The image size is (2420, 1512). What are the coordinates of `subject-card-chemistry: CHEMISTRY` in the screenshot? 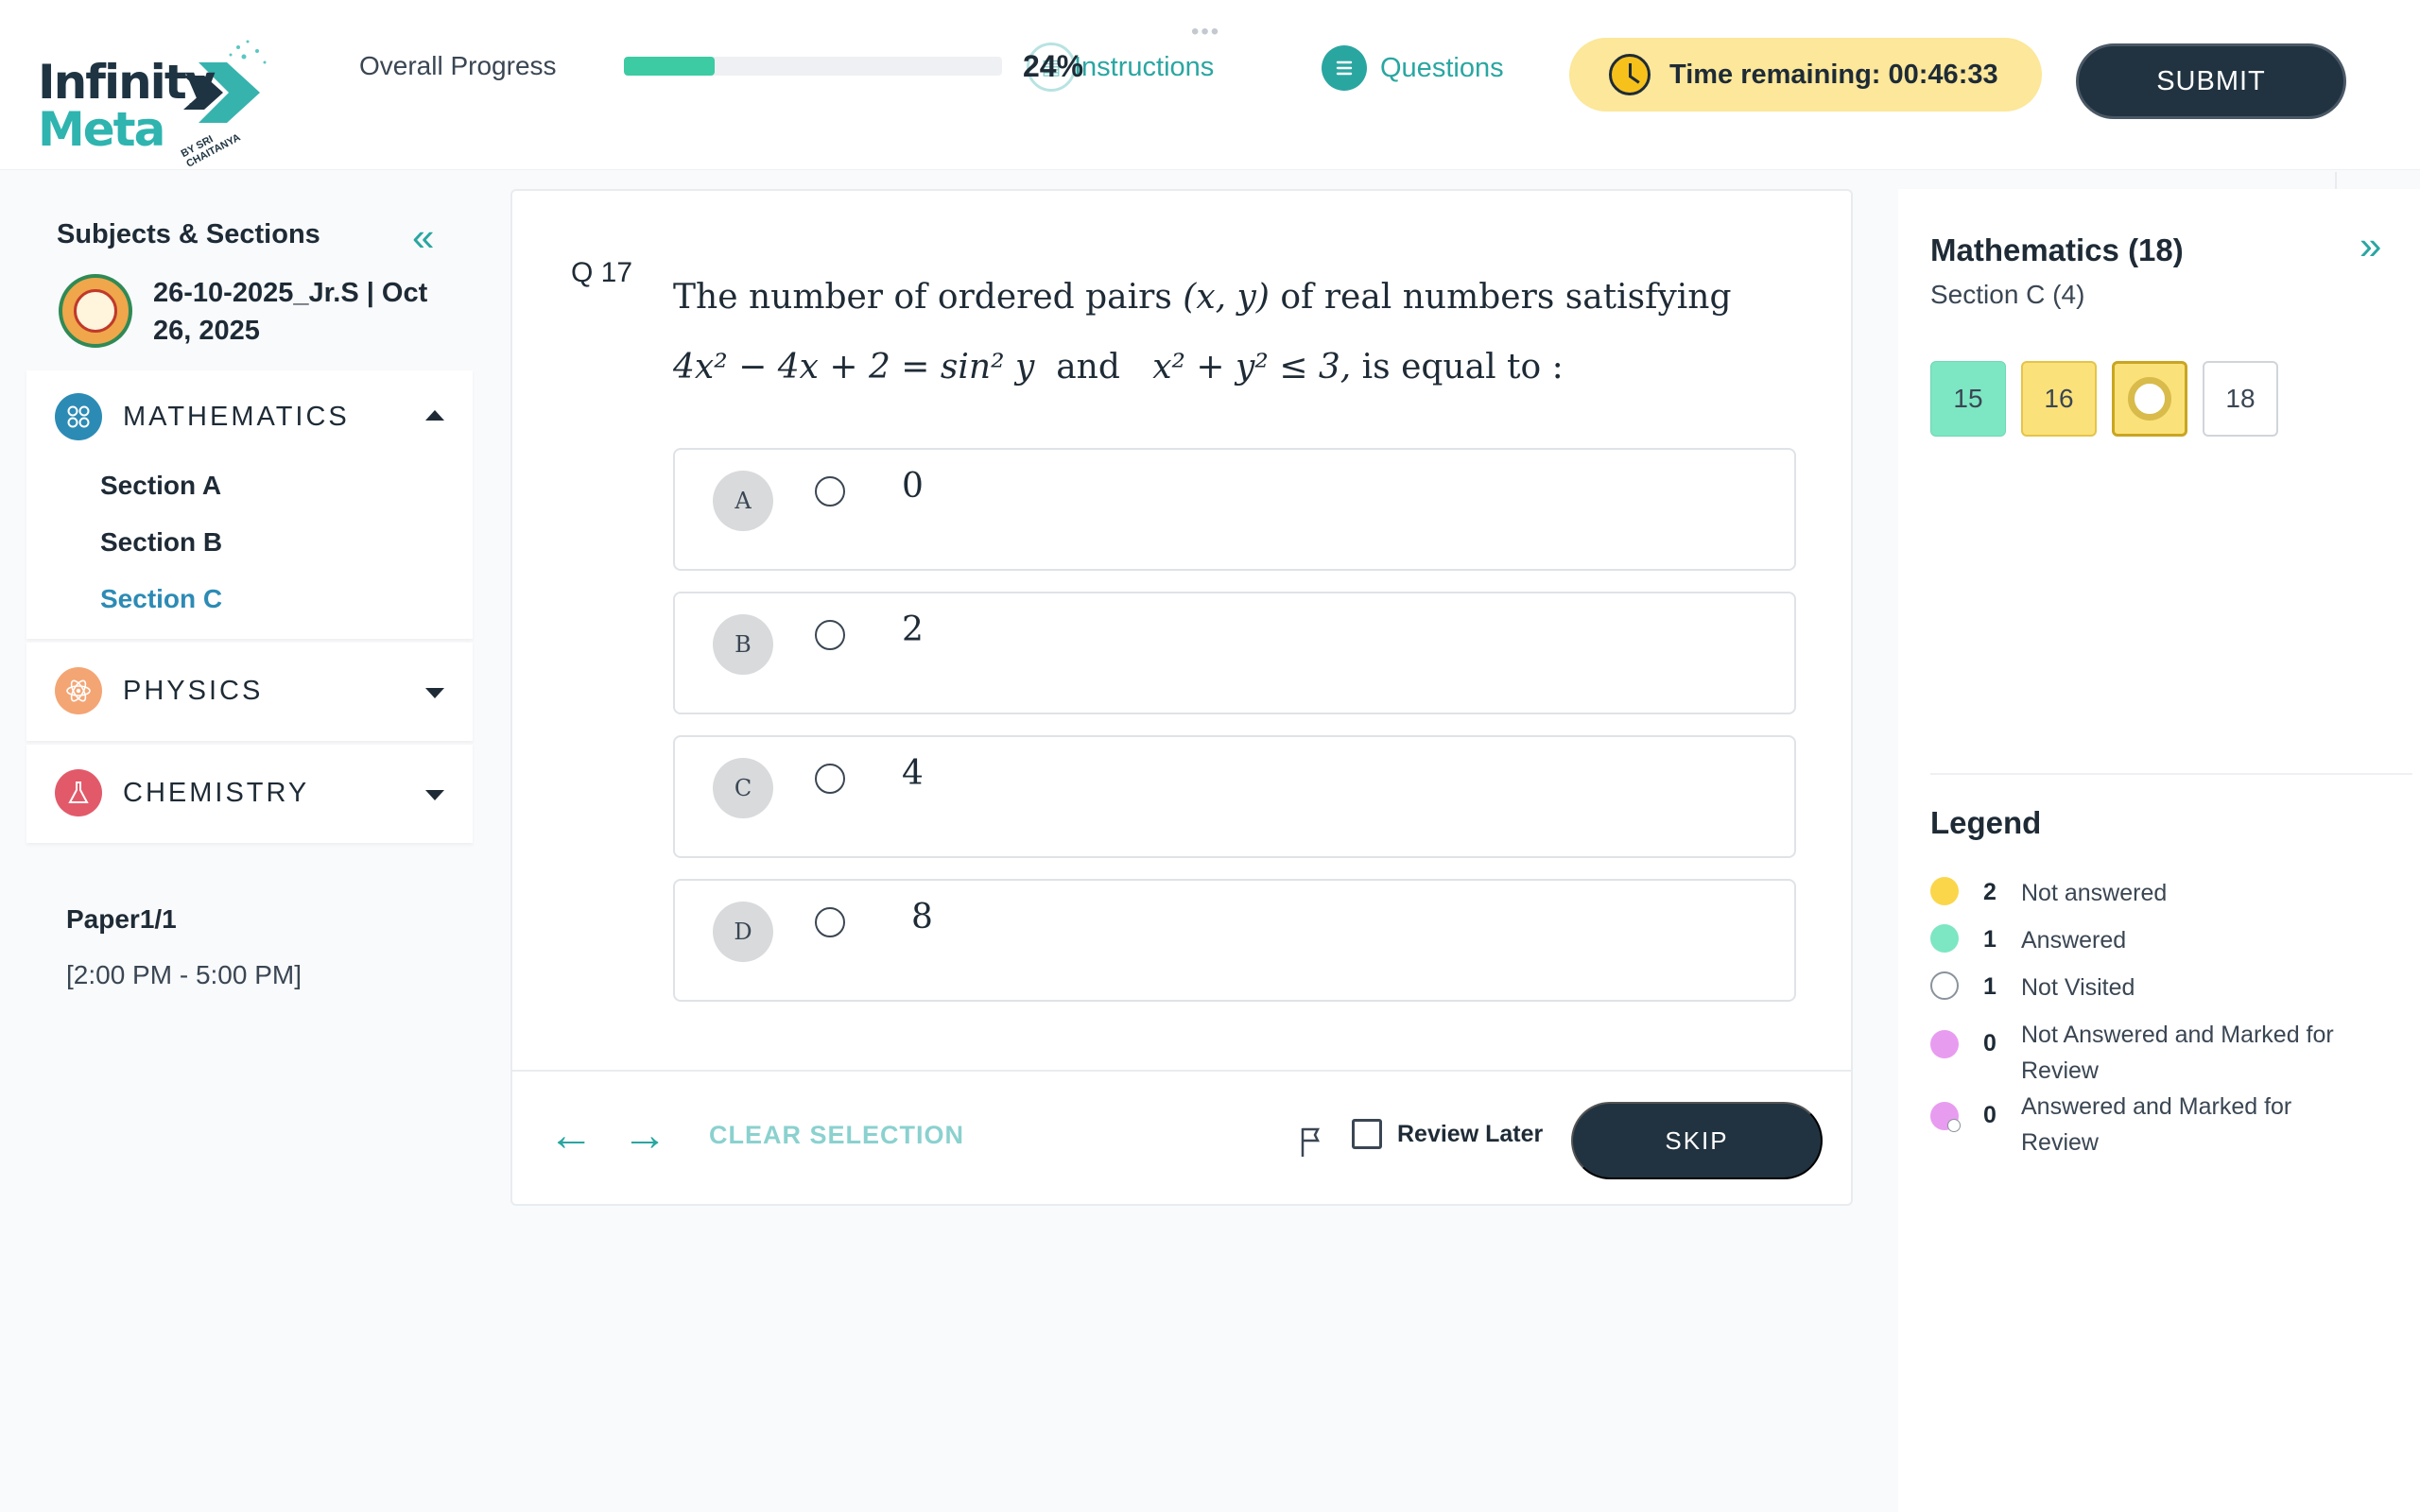 It's located at (249, 794).